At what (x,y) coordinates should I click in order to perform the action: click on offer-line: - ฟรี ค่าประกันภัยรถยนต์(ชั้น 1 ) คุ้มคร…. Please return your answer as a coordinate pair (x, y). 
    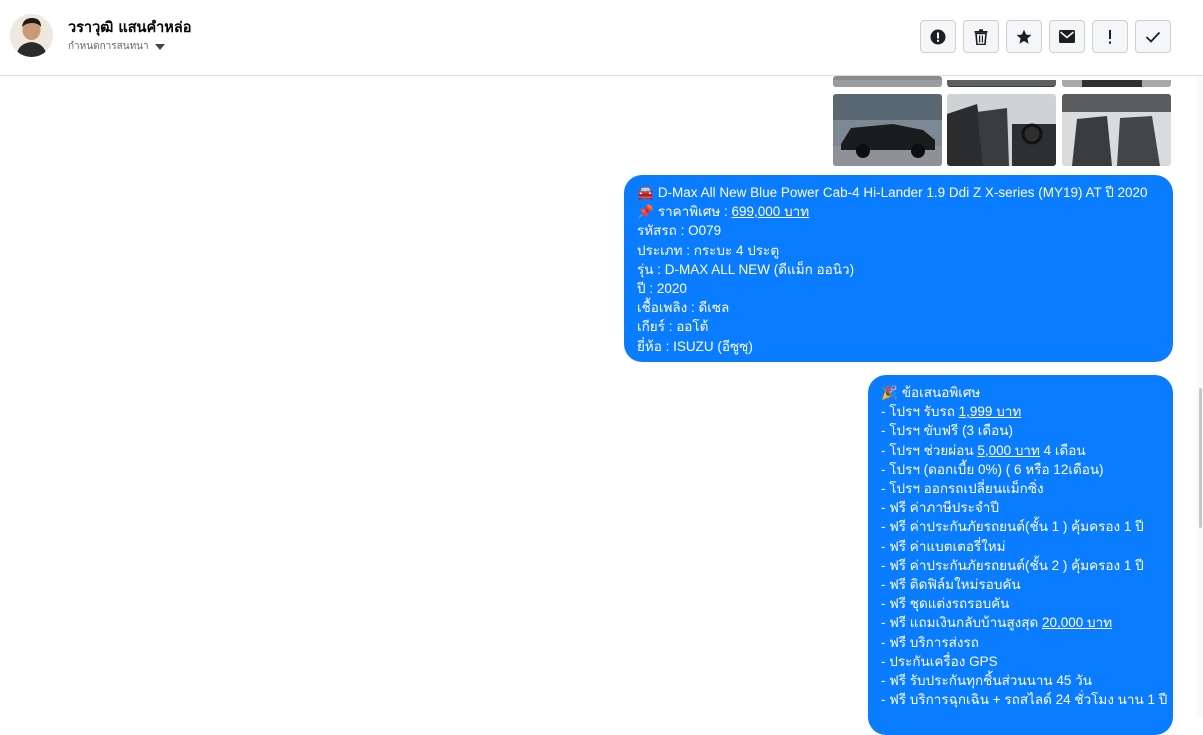
    Looking at the image, I should click on (1012, 527).